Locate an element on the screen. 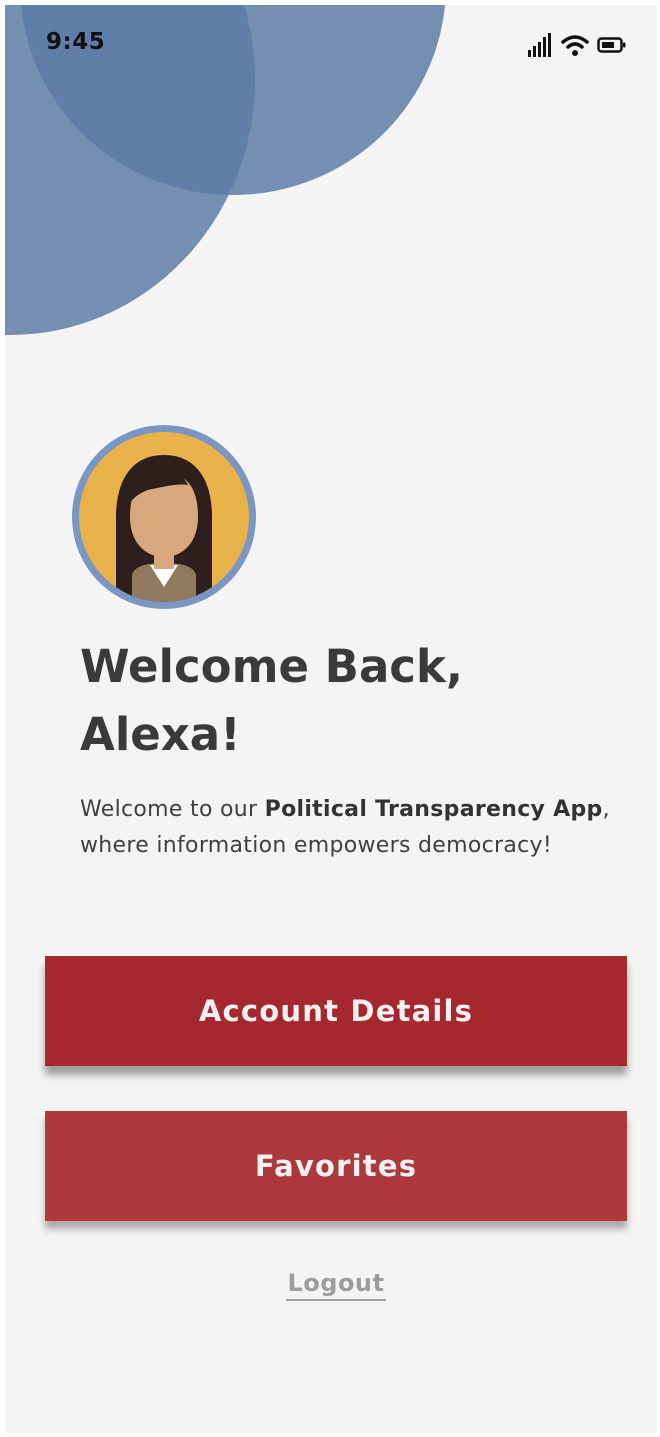 This screenshot has width=660, height=1437. page-title: Welcome Back, Alexa! is located at coordinates (350, 701).